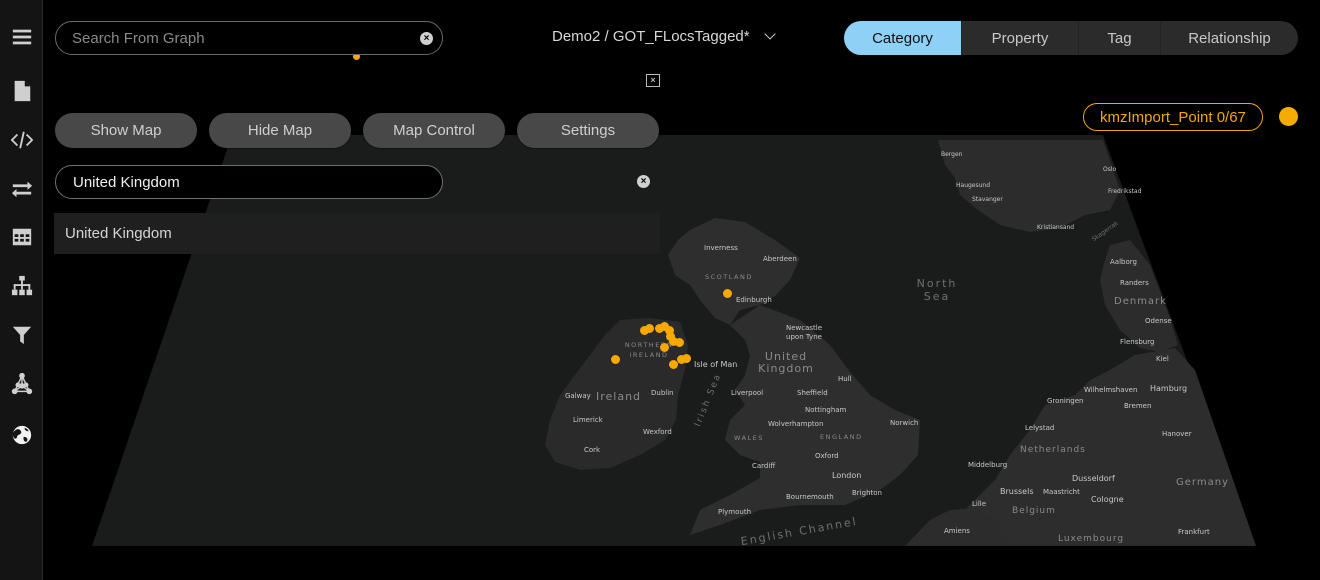  I want to click on clear-place-search-icon: ×, so click(643, 181).